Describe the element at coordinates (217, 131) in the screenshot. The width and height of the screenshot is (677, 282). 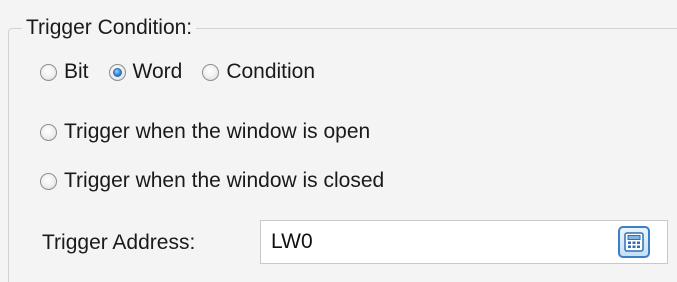
I see `radio-window-open-label: Trigger when the window is open` at that location.